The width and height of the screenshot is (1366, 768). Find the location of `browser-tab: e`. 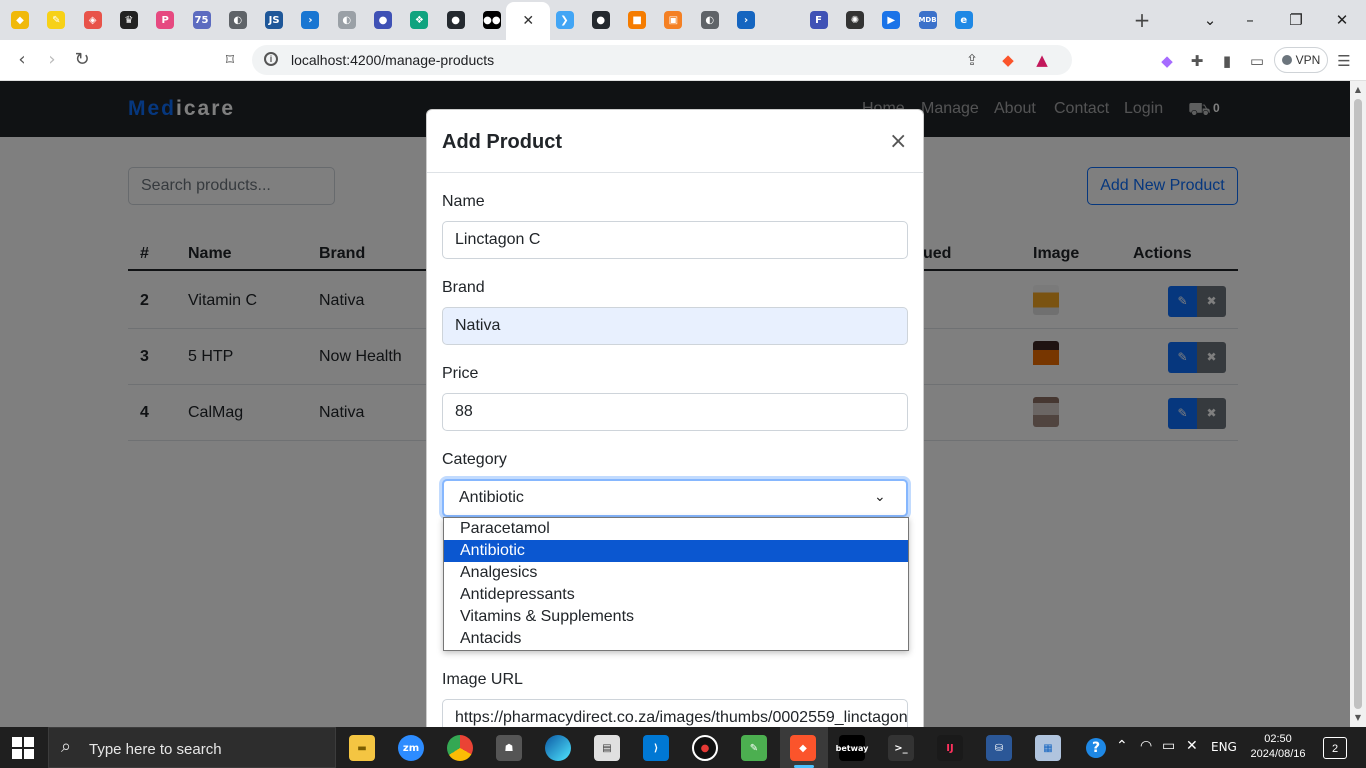

browser-tab: e is located at coordinates (964, 20).